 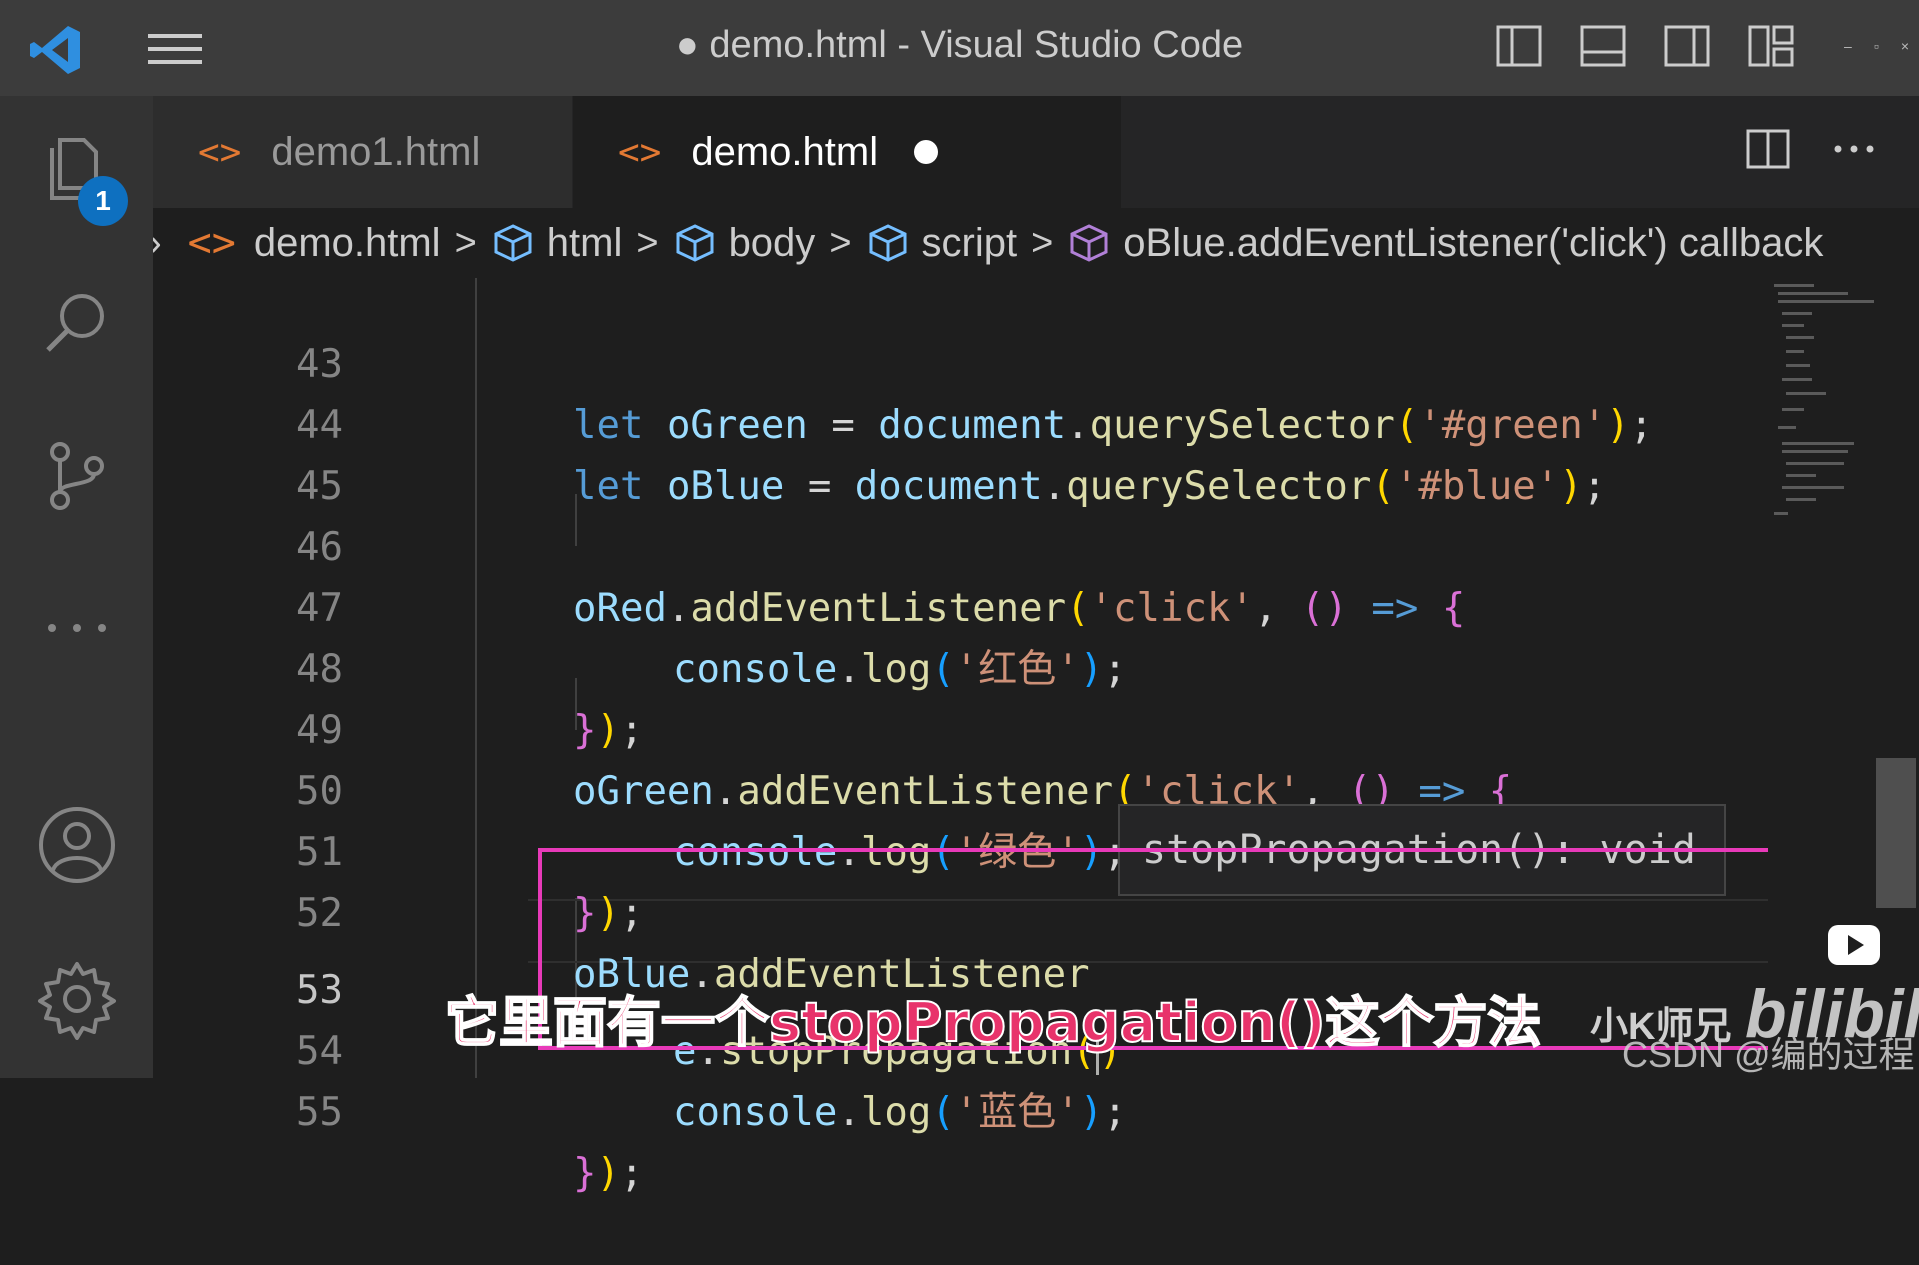 What do you see at coordinates (772, 243) in the screenshot?
I see `breadcrumb-item-body: body` at bounding box center [772, 243].